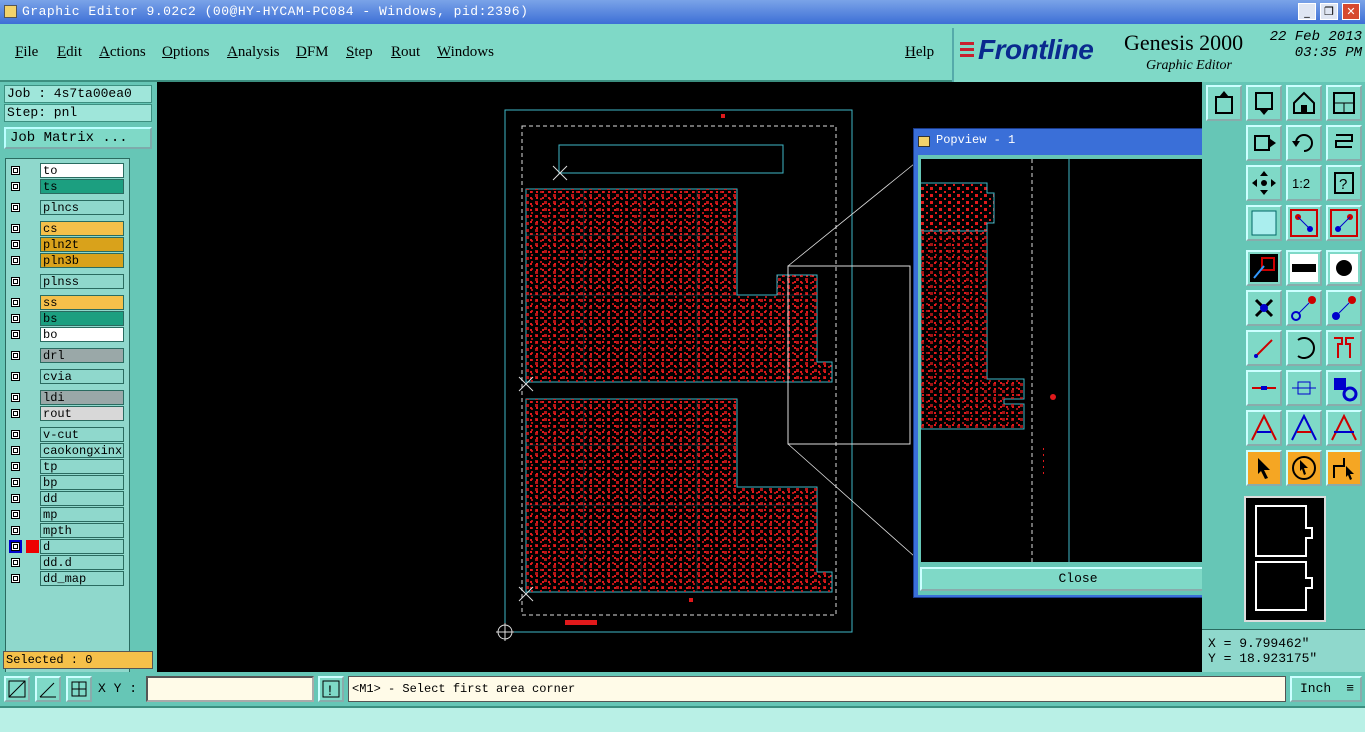 Image resolution: width=1365 pixels, height=732 pixels. What do you see at coordinates (82, 260) in the screenshot?
I see `layer-name: pln3b` at bounding box center [82, 260].